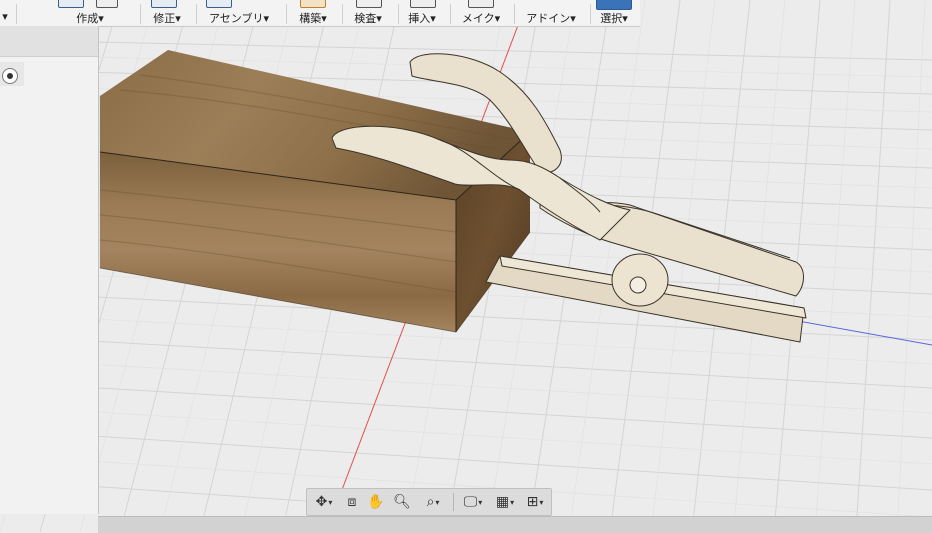  I want to click on addins-icon, so click(553, 3).